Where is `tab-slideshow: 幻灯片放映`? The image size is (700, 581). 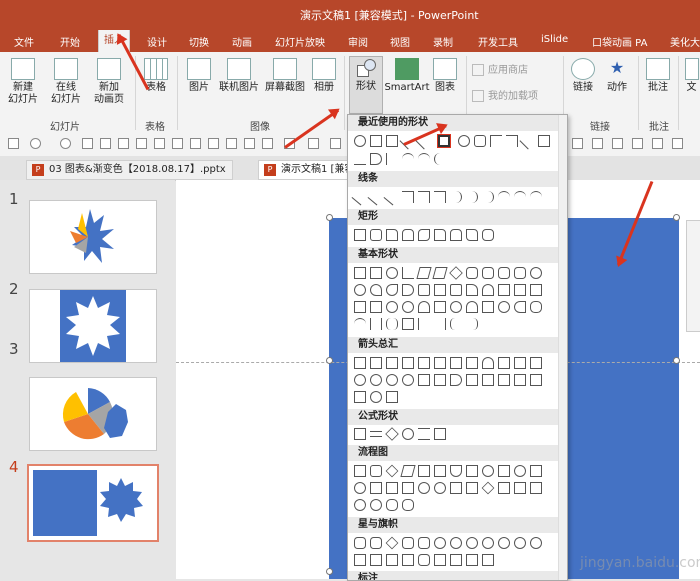
tab-slideshow: 幻灯片放映 is located at coordinates (300, 41).